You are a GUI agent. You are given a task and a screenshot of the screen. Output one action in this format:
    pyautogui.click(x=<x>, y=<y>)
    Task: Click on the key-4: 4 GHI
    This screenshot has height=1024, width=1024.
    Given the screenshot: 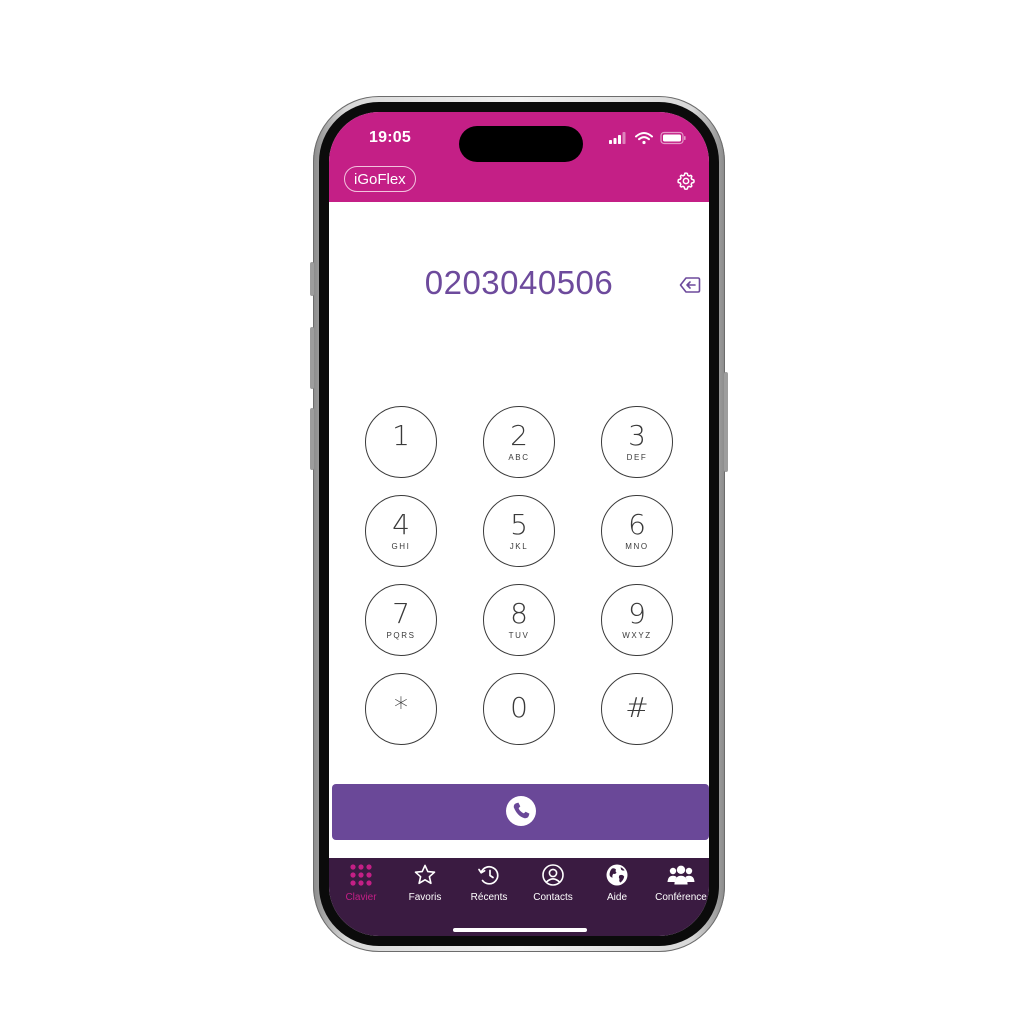 What is the action you would take?
    pyautogui.click(x=401, y=531)
    